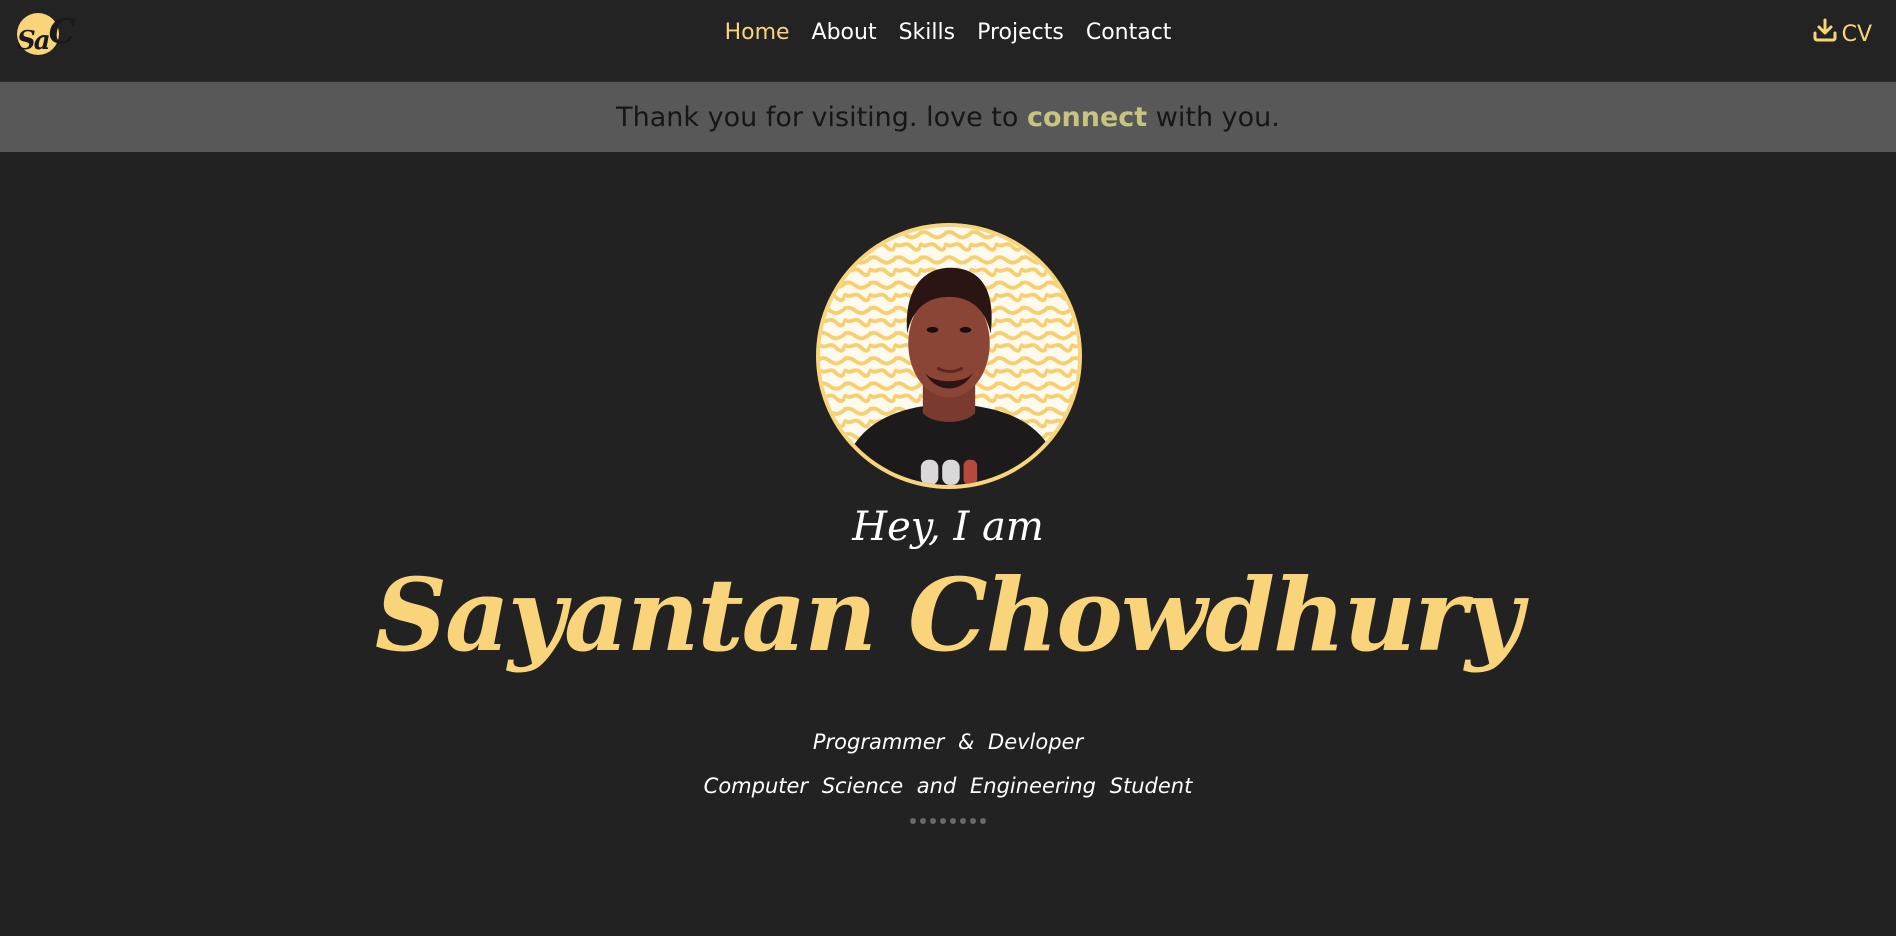  Describe the element at coordinates (948, 615) in the screenshot. I see `hero-name: Sayantan Chowdhury` at that location.